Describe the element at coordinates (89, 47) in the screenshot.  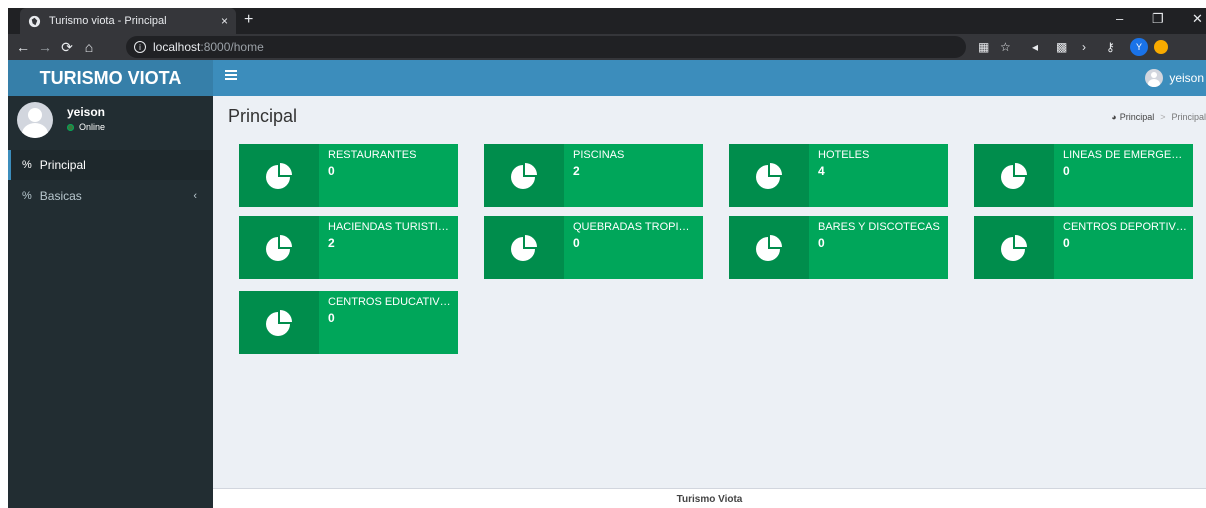
I see `home-icon: ⌂` at that location.